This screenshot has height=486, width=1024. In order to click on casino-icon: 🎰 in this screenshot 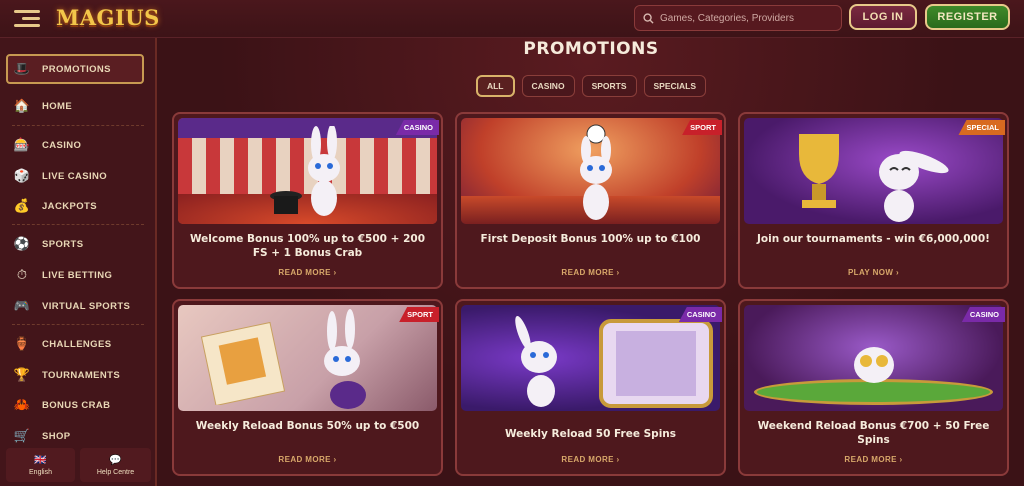, I will do `click(22, 145)`.